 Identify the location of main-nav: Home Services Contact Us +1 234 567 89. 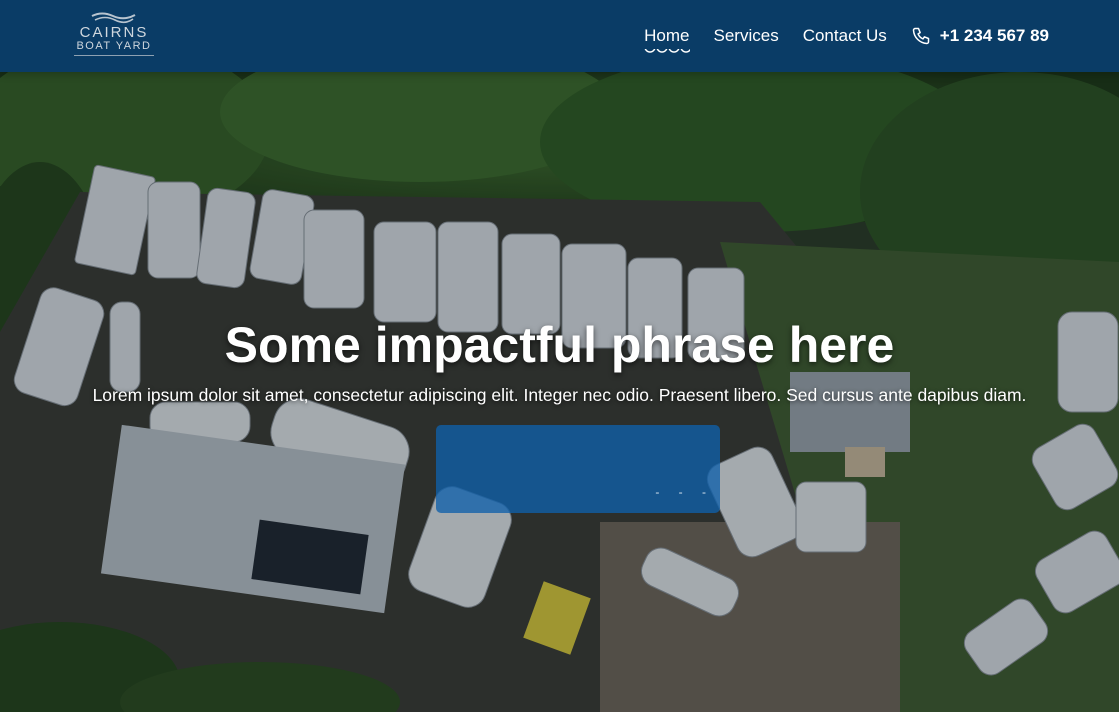
(846, 36).